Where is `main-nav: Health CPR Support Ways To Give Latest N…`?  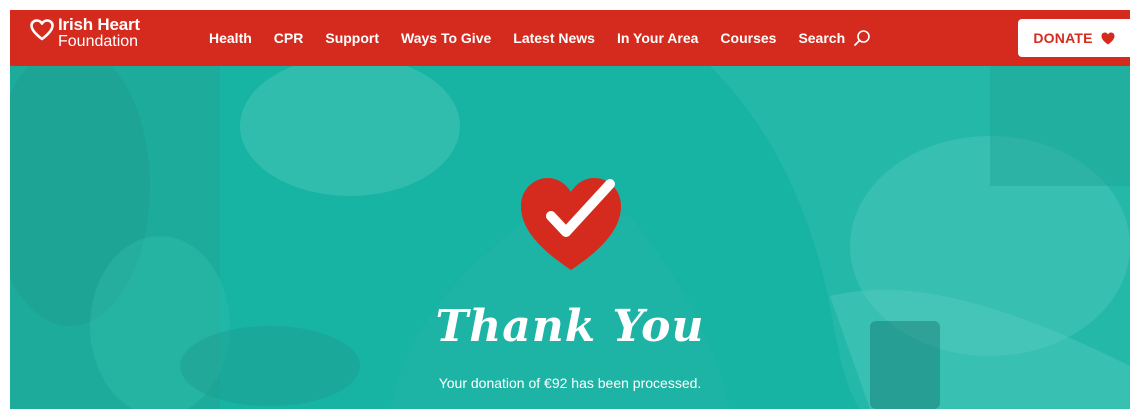
main-nav: Health CPR Support Ways To Give Latest N… is located at coordinates (540, 38).